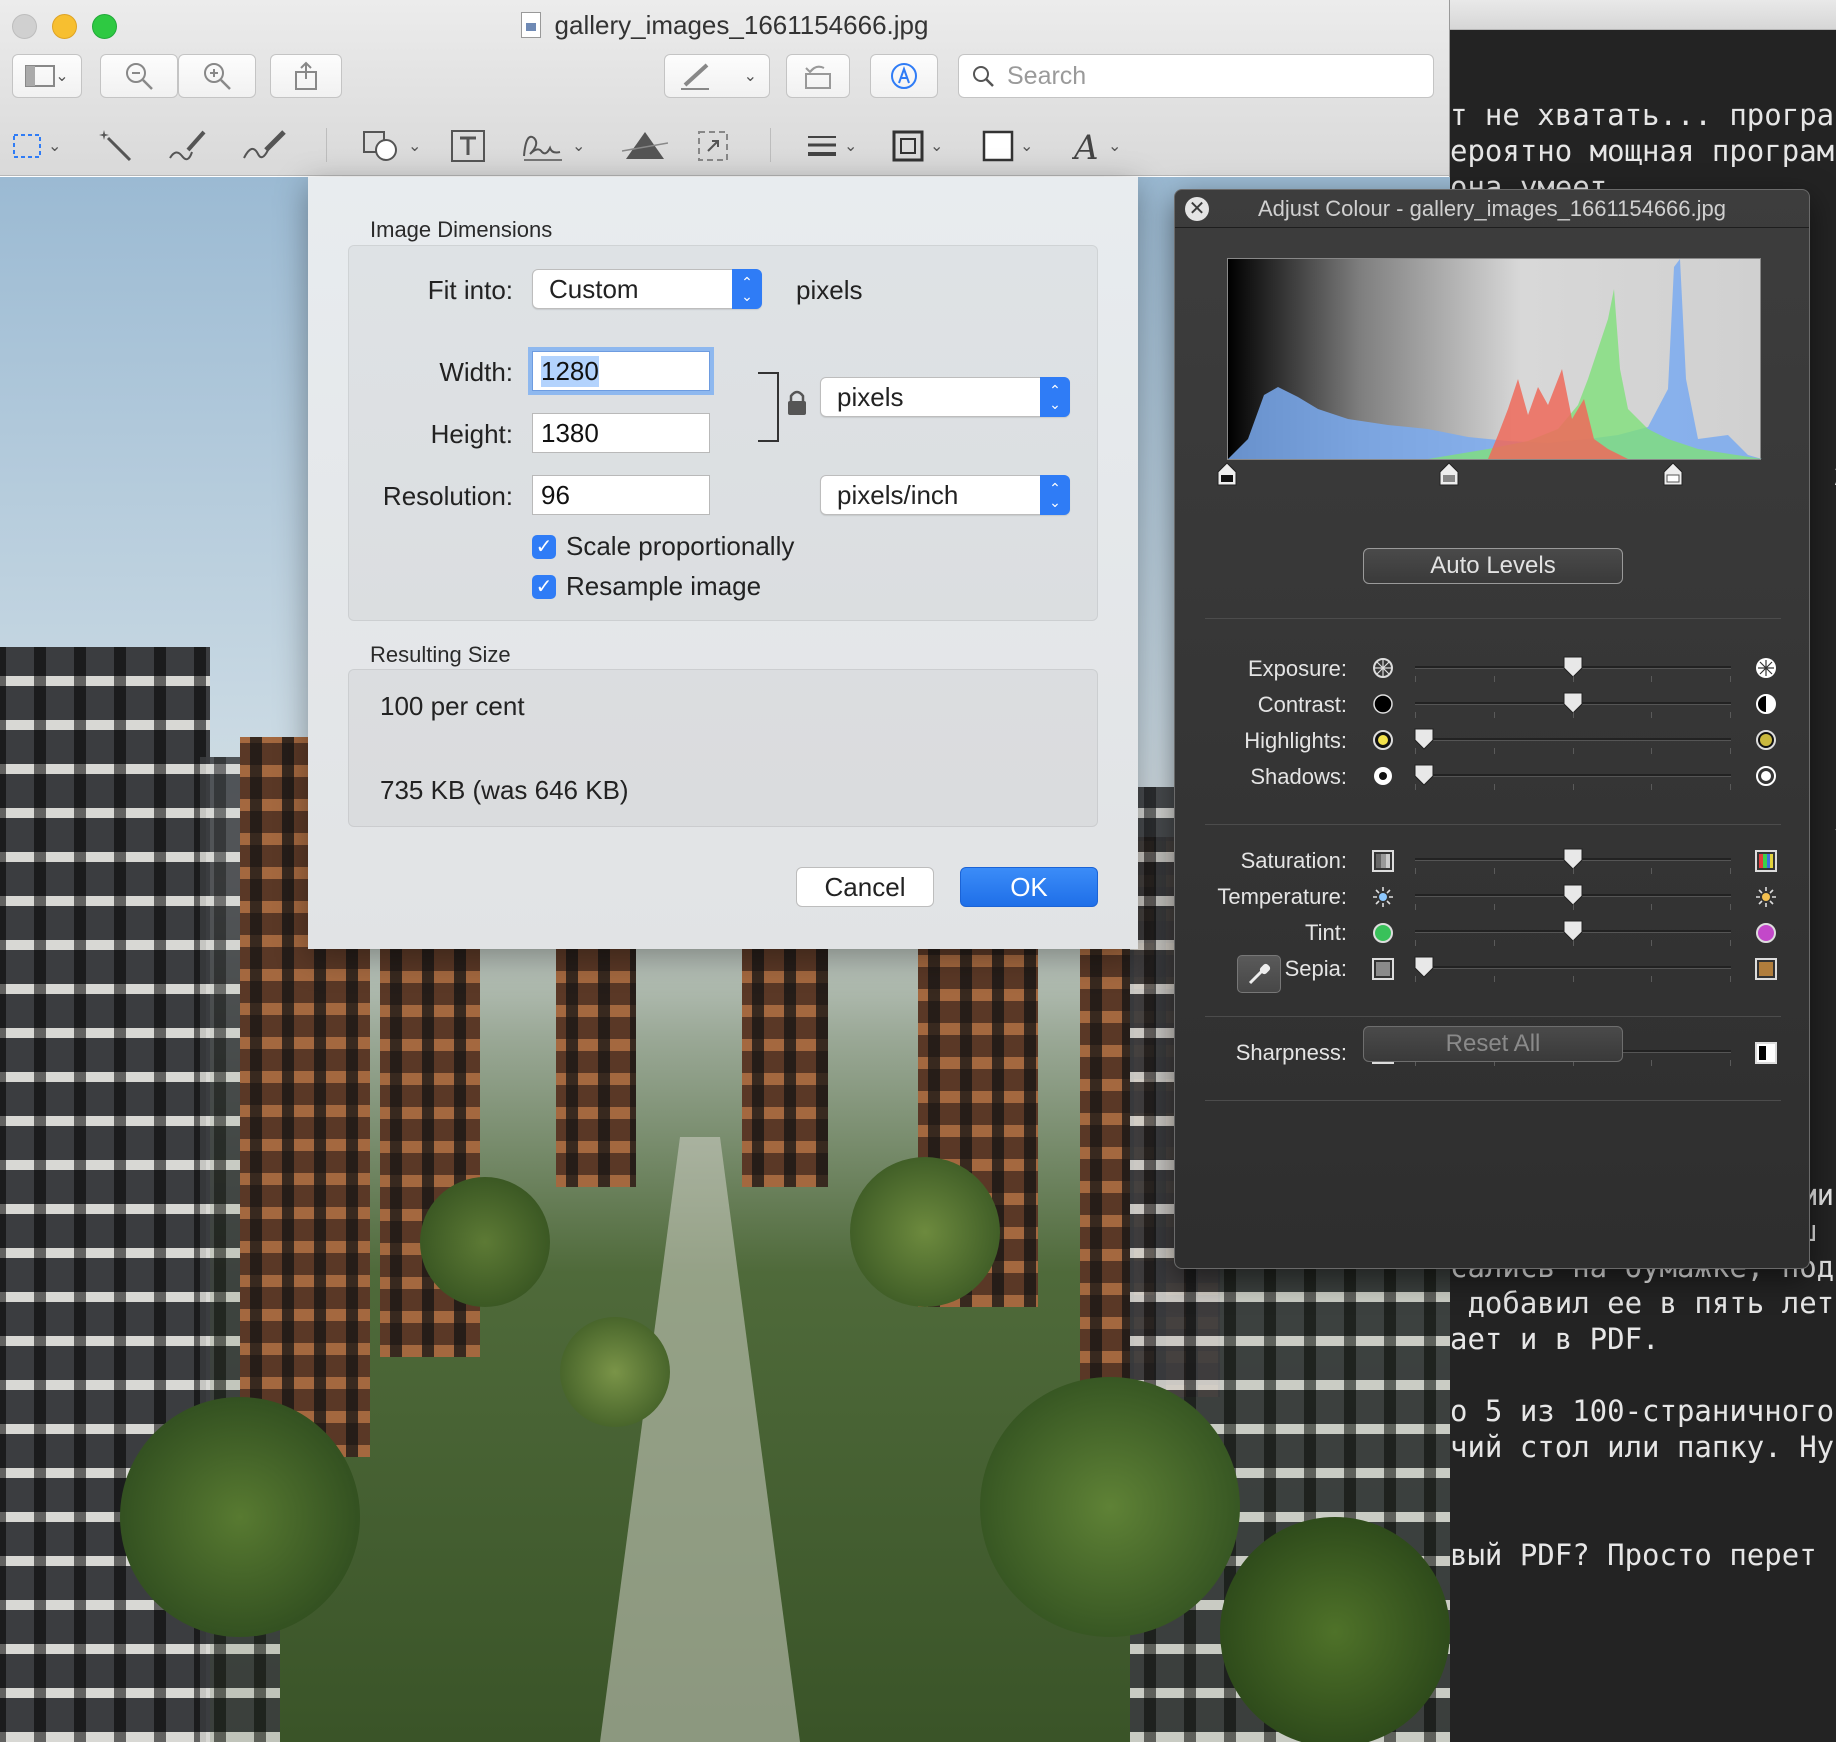  What do you see at coordinates (786, 407) in the screenshot?
I see `aspect-lock-bracket` at bounding box center [786, 407].